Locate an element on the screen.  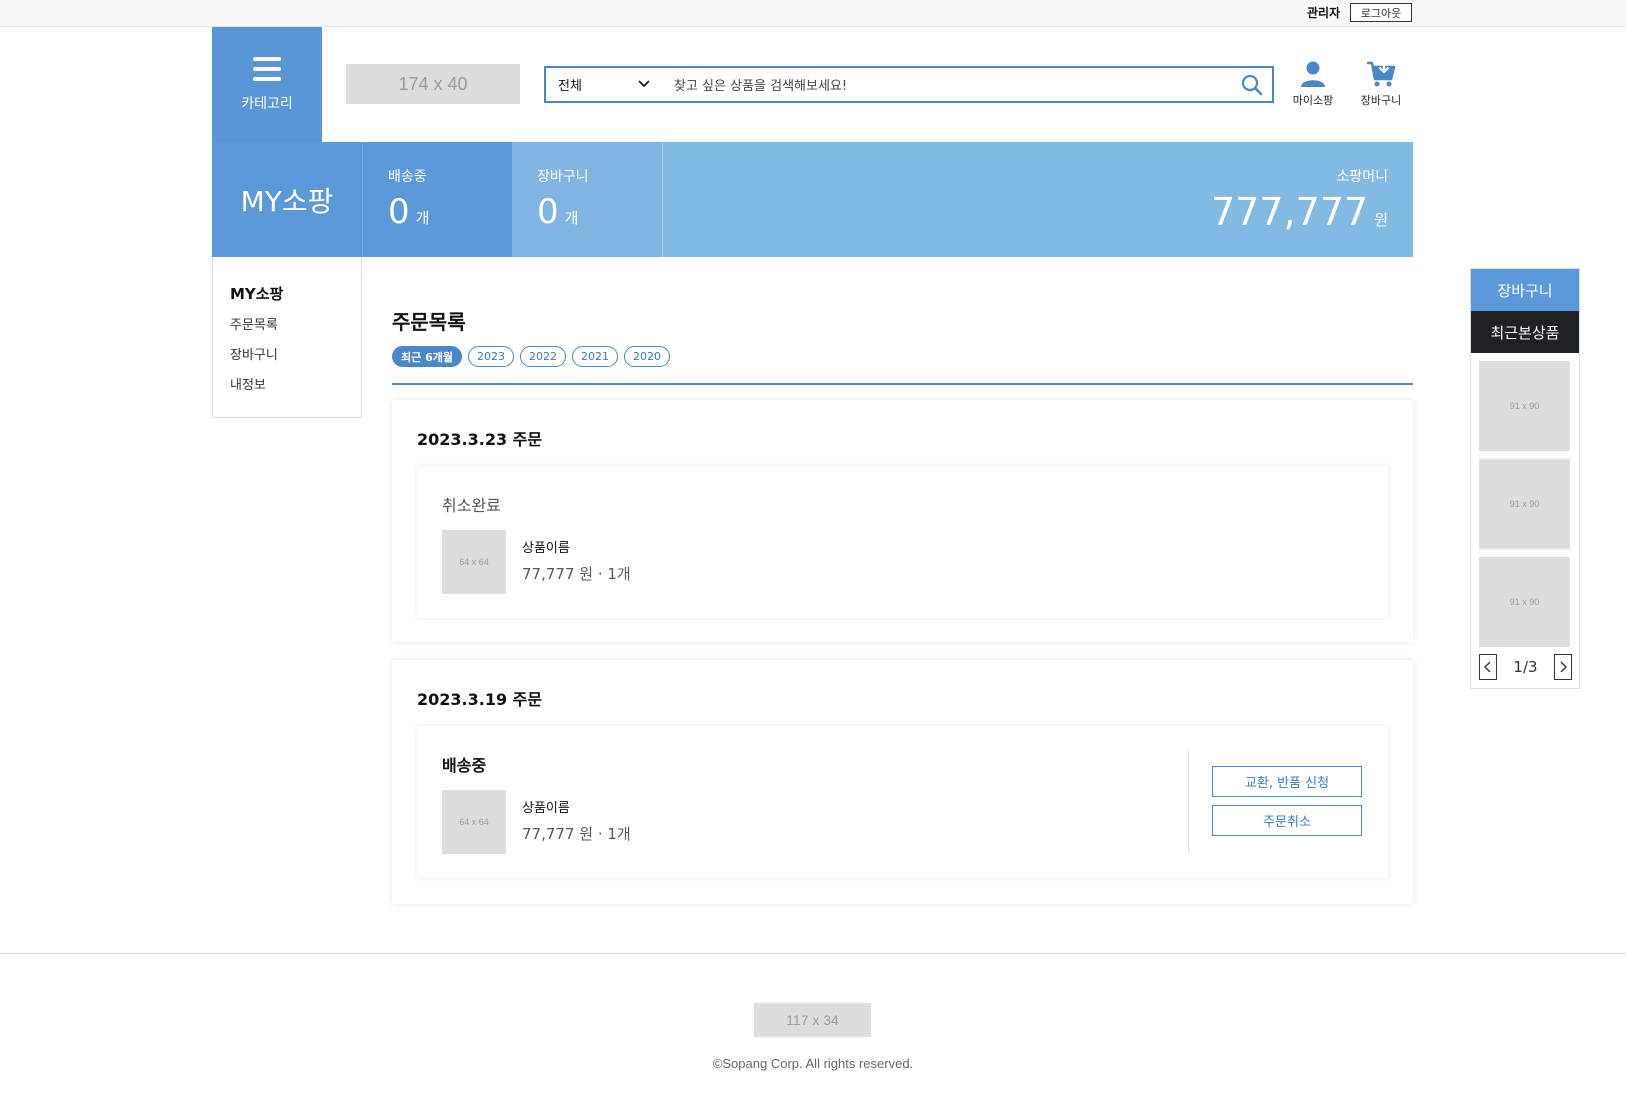
filter-chip-2023: 2023 is located at coordinates (490, 356).